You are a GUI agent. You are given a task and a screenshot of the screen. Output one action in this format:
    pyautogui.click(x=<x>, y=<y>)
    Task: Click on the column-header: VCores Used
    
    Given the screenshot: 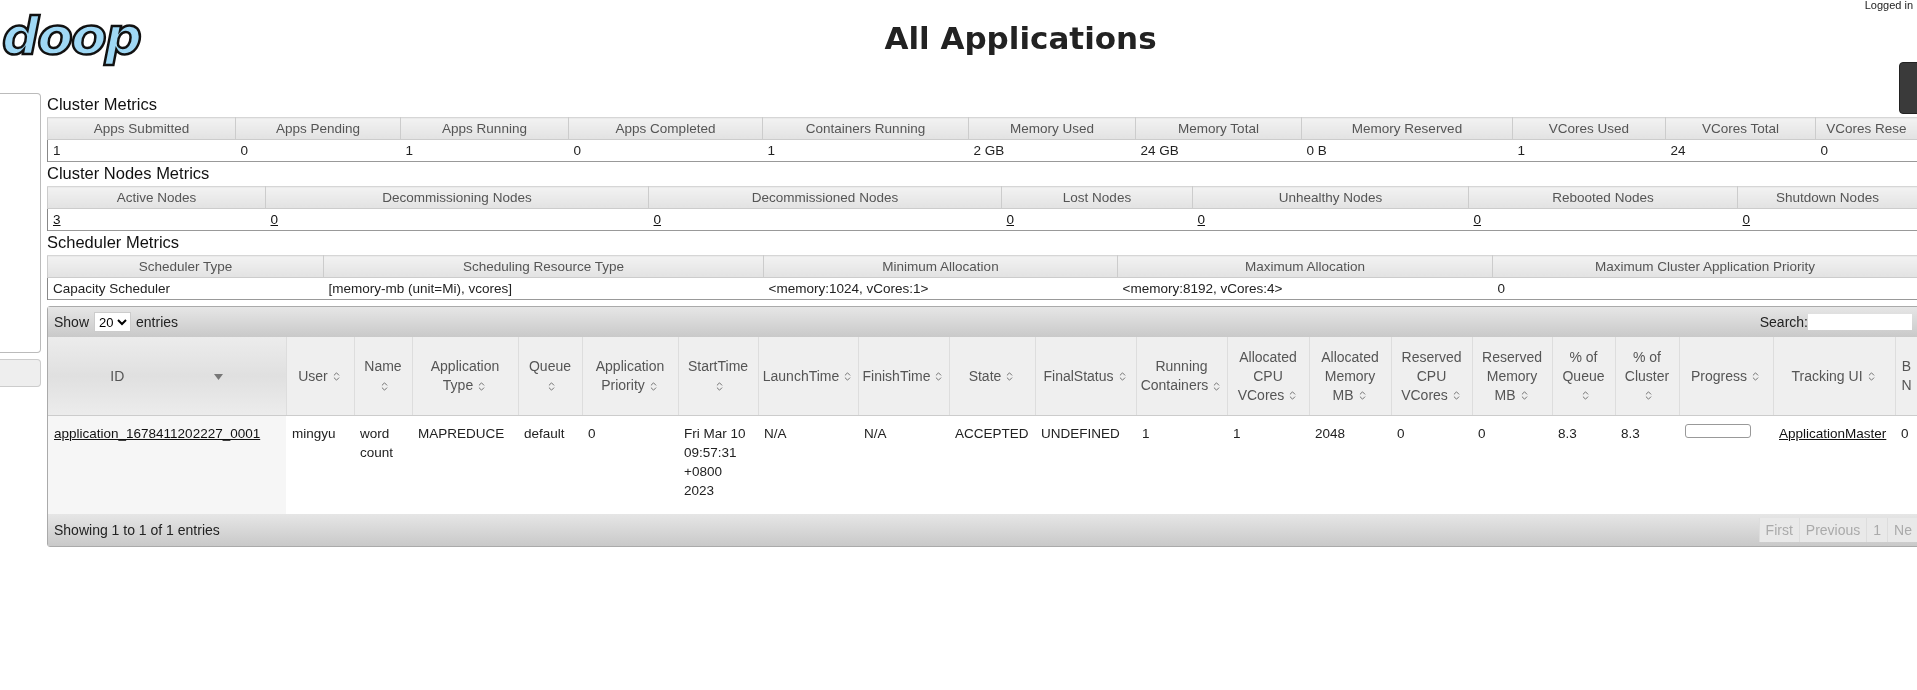 What is the action you would take?
    pyautogui.click(x=1589, y=128)
    